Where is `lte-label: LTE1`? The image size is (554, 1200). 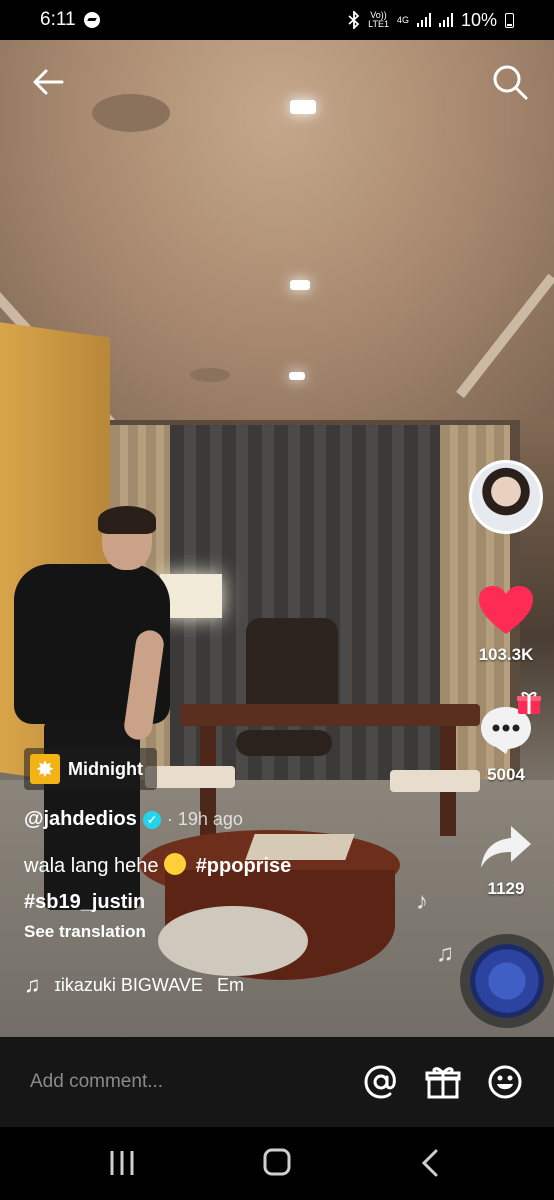
lte-label: LTE1 is located at coordinates (378, 24).